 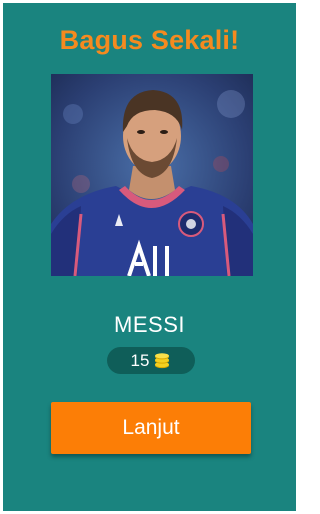 What do you see at coordinates (151, 360) in the screenshot?
I see `coin-reward-badge: 15` at bounding box center [151, 360].